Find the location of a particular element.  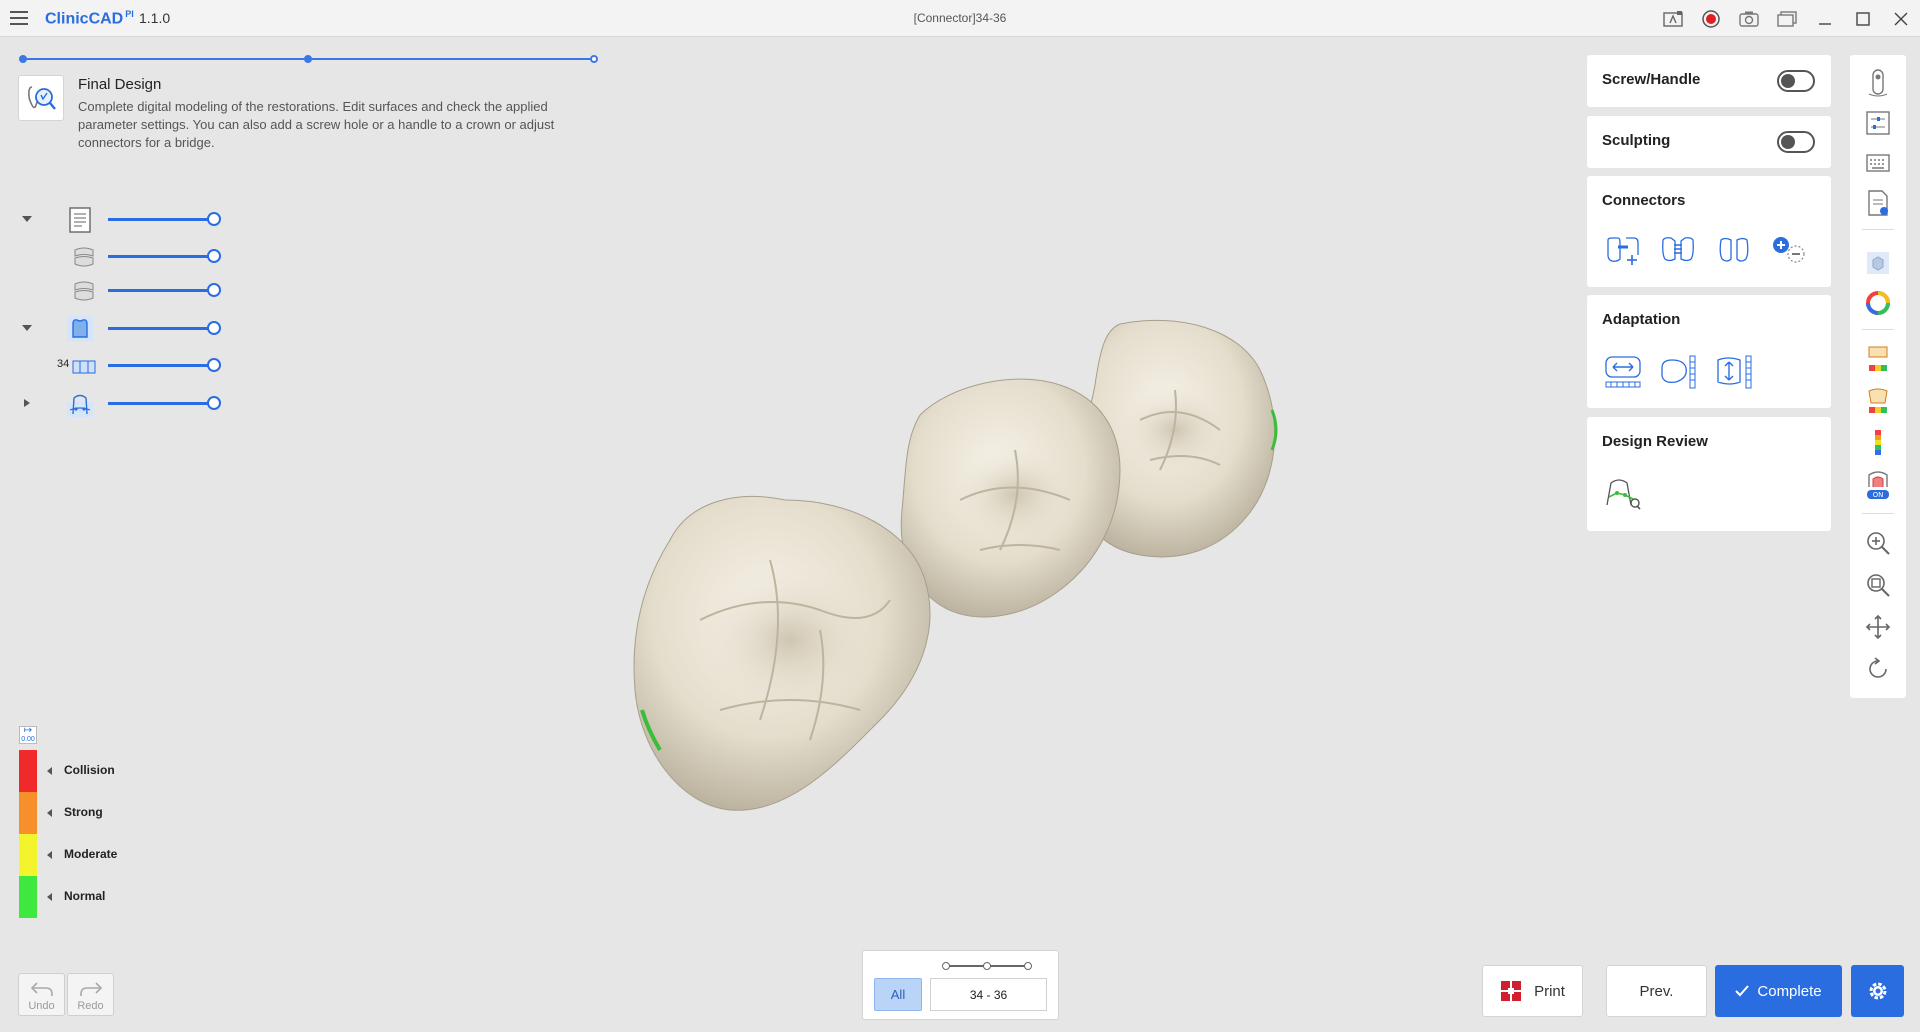

screw-handle-title: Screw/Handle is located at coordinates (1651, 79).